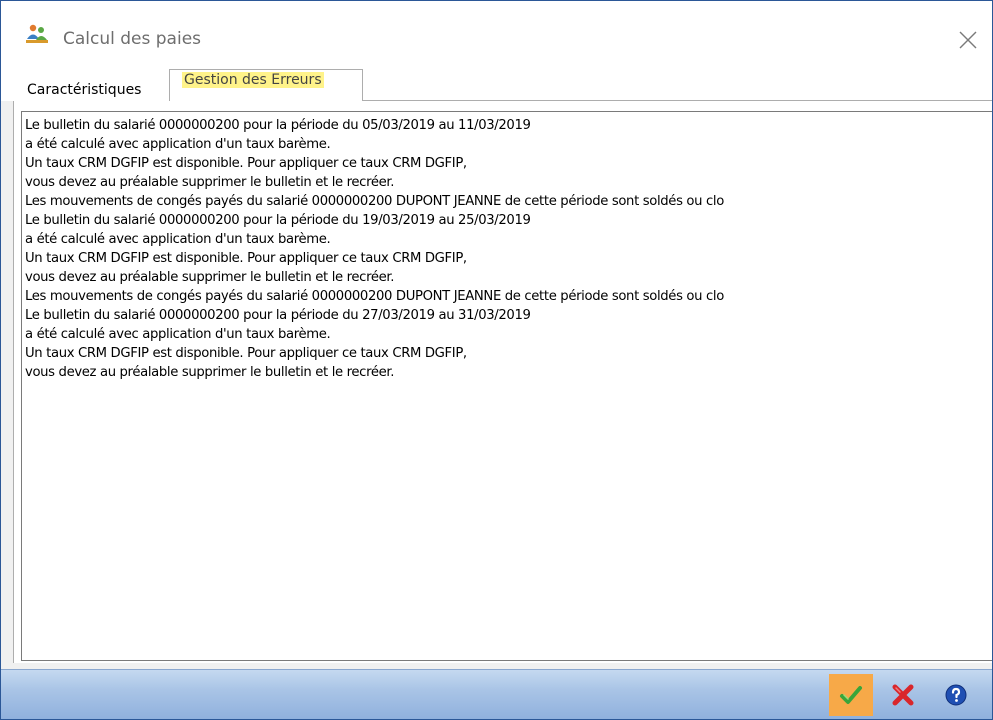  I want to click on window-title: Calcul des paies, so click(132, 39).